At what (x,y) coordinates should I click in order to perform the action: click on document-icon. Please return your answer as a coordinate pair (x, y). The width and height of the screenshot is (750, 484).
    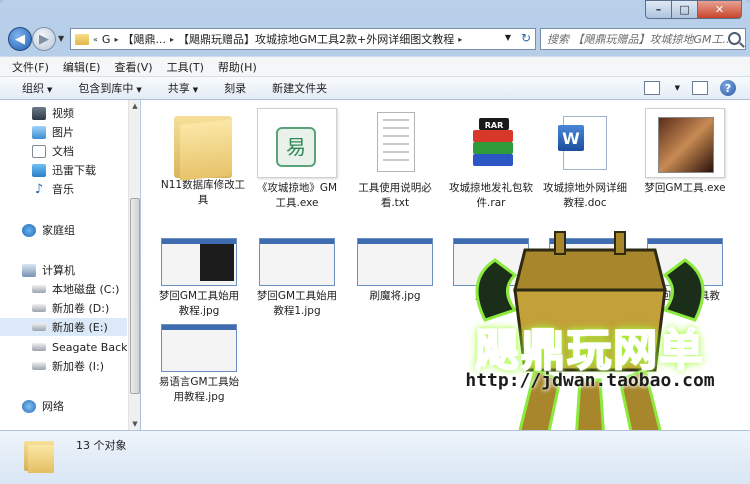
    Looking at the image, I should click on (39, 151).